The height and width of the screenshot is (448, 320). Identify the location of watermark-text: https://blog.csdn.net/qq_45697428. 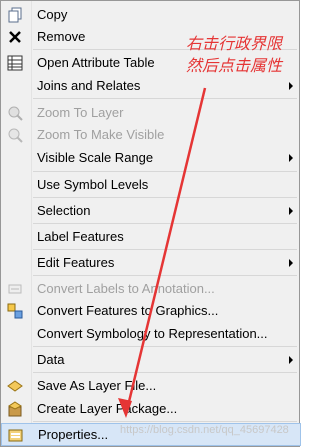
(204, 430).